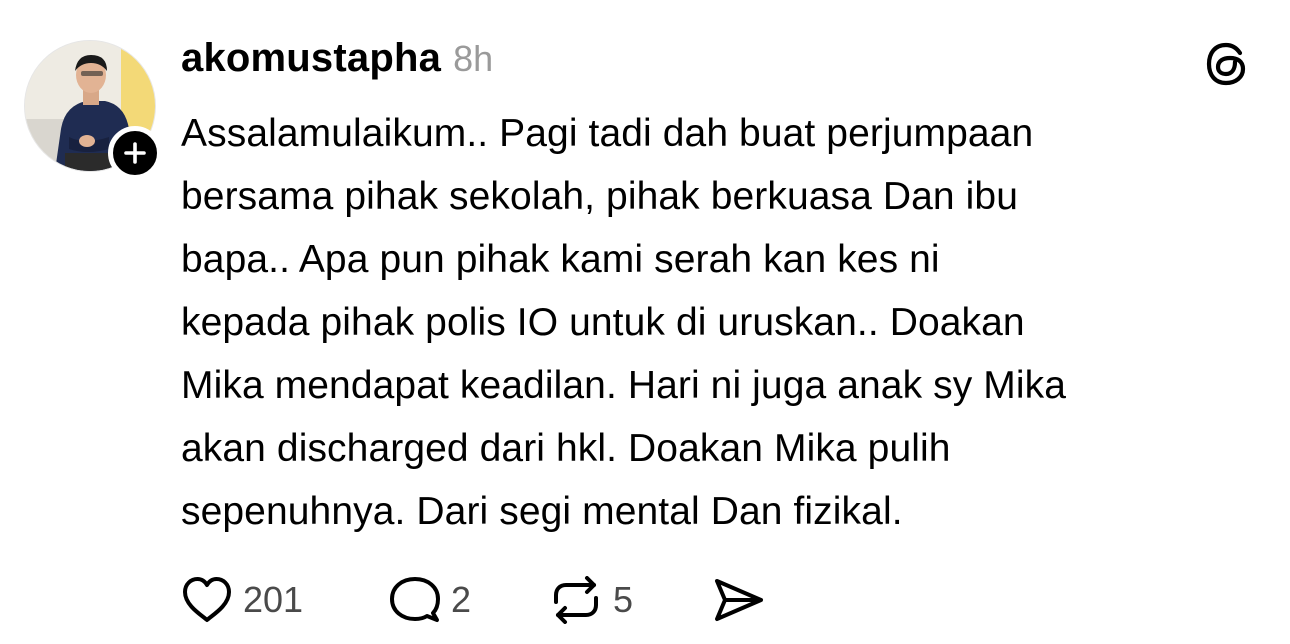  I want to click on username-link: akomustapha, so click(311, 58).